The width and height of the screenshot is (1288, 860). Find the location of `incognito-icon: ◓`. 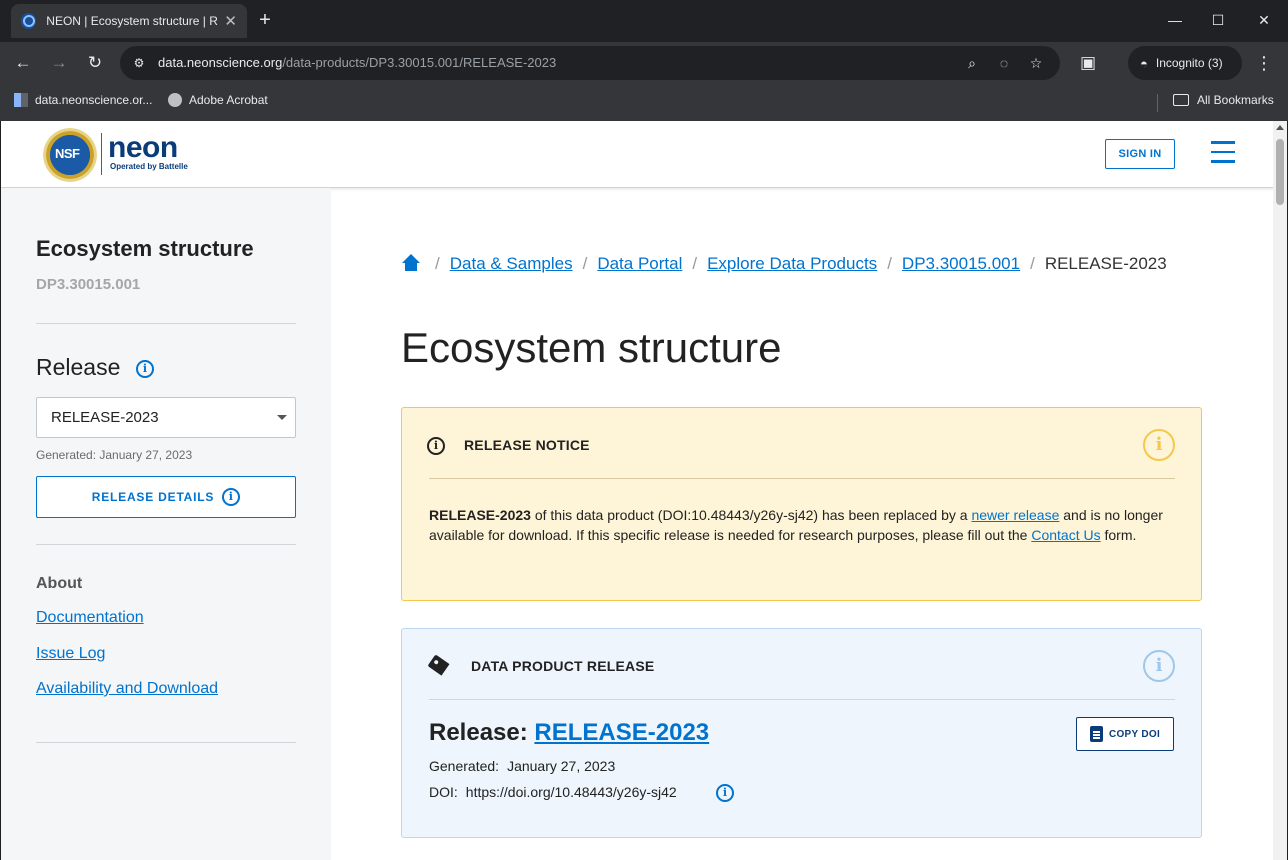

incognito-icon: ◓ is located at coordinates (1144, 63).